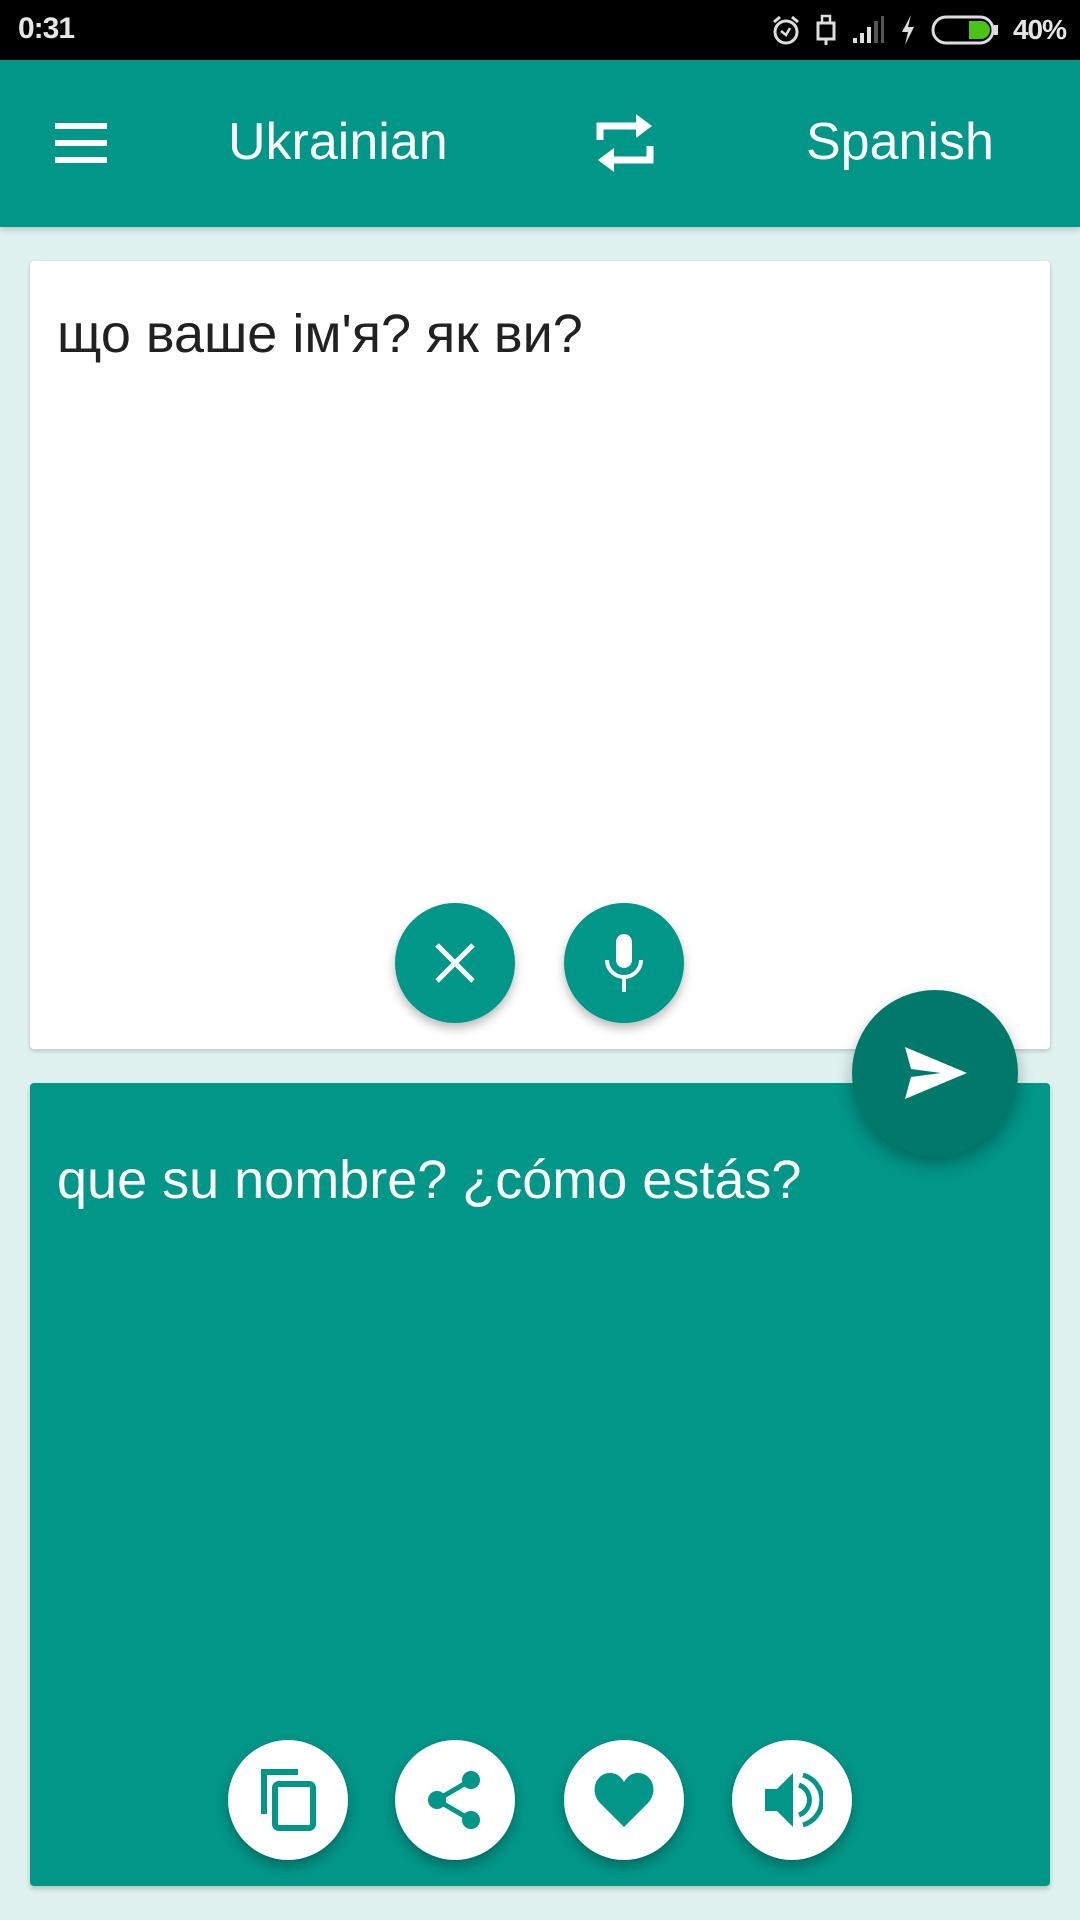 The width and height of the screenshot is (1080, 1920). I want to click on copy-icon, so click(288, 1800).